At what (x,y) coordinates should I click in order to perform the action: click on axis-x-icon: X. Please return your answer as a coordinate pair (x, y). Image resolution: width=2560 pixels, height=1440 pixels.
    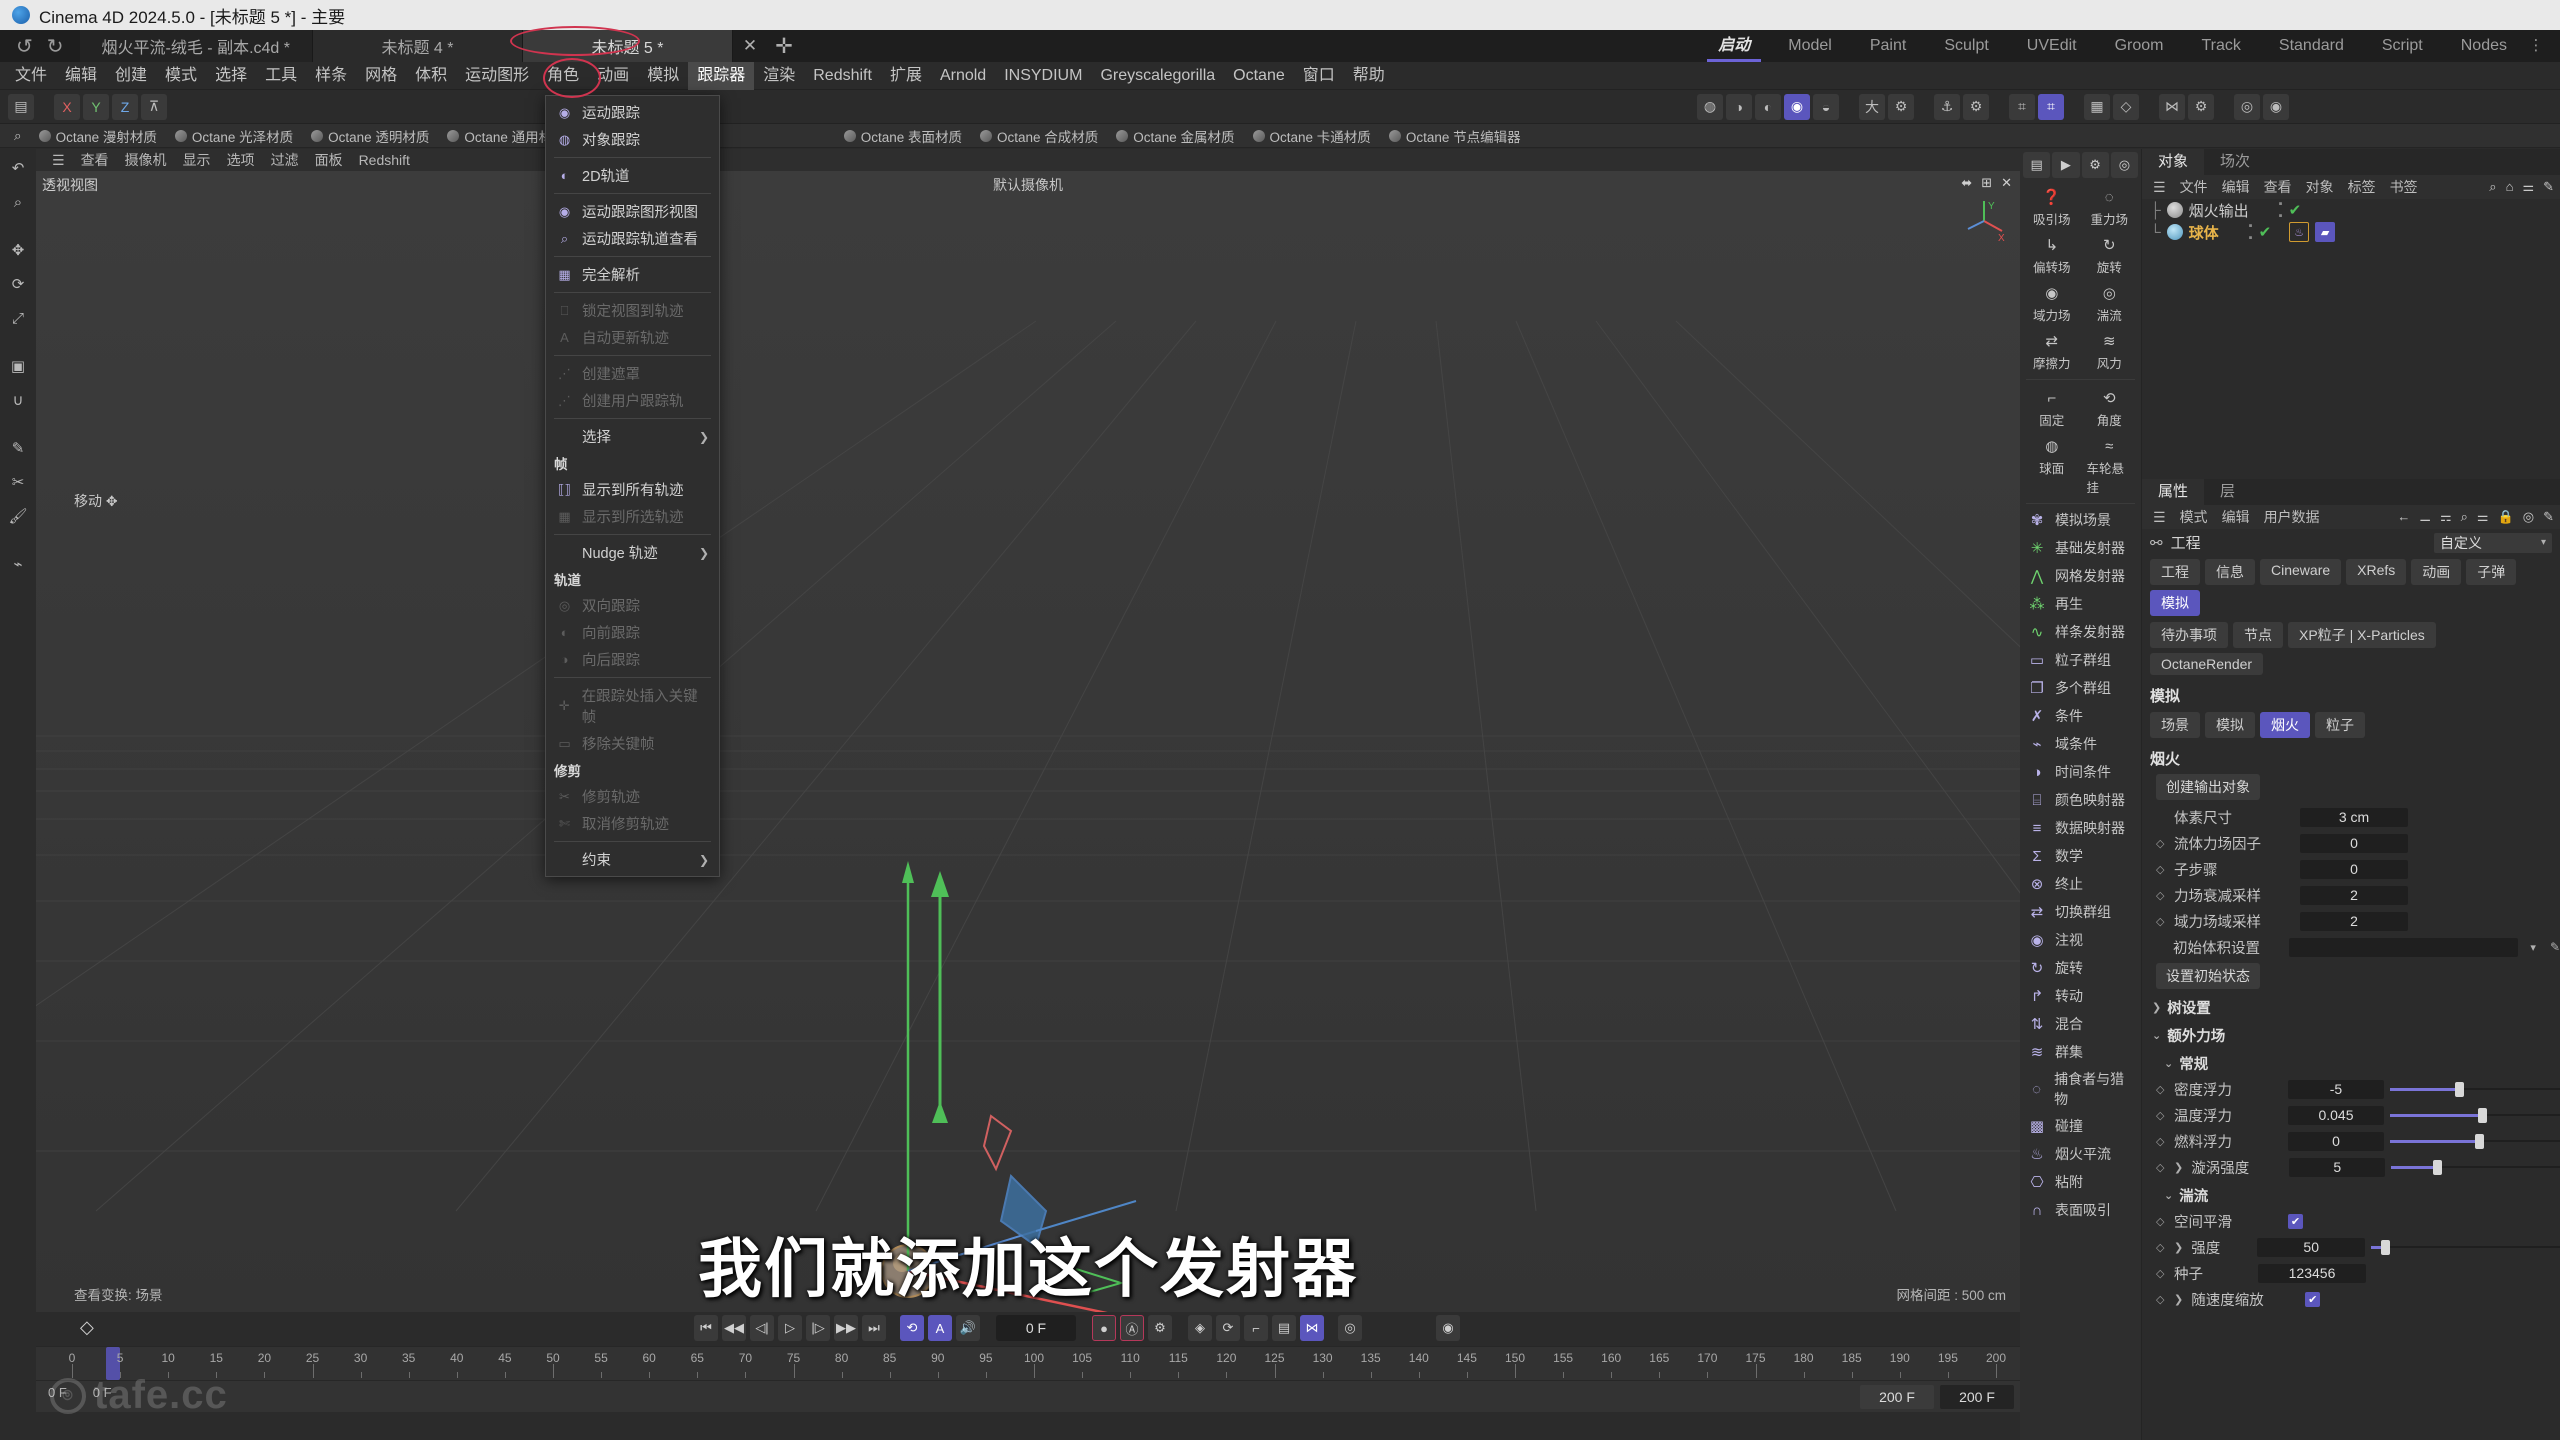
    Looking at the image, I should click on (67, 106).